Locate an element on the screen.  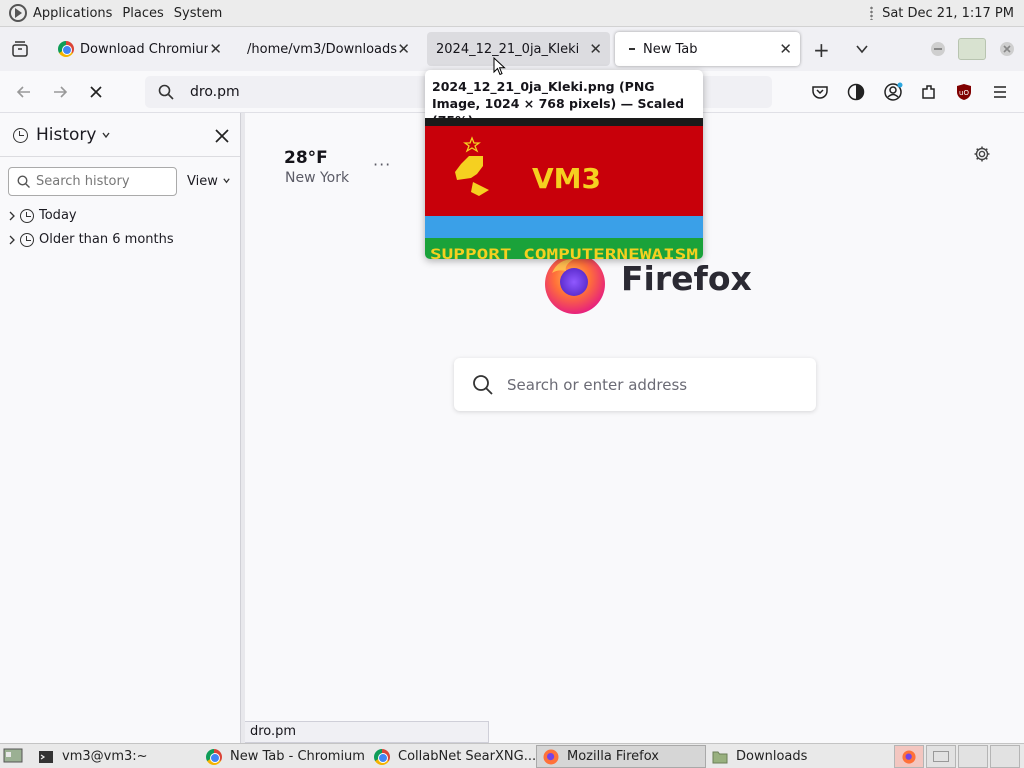
status-panel-url: dro.pm is located at coordinates (367, 732).